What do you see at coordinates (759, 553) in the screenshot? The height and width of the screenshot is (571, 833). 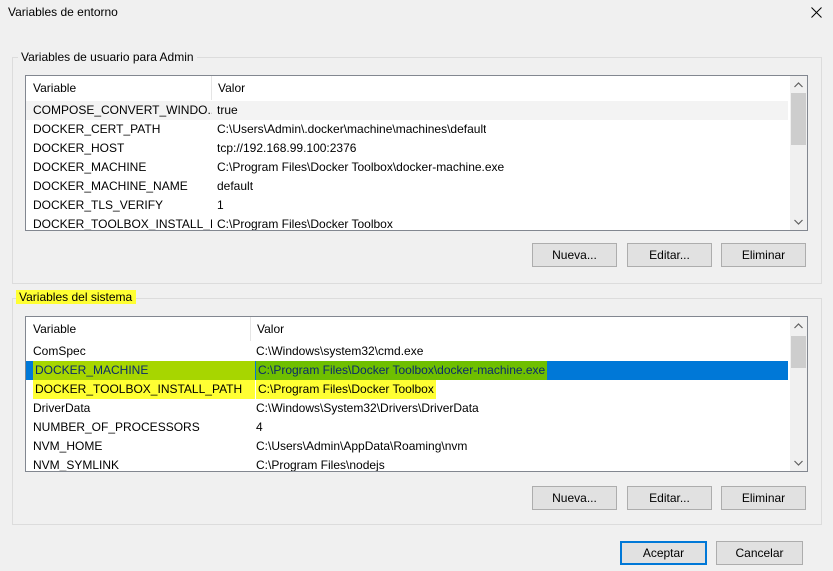 I see `cancel-button: Cancelar` at bounding box center [759, 553].